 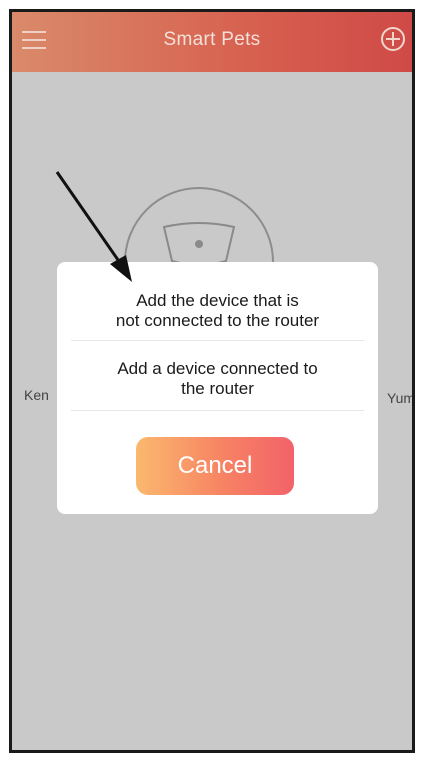 I want to click on app-header: Smart Pets, so click(x=212, y=42).